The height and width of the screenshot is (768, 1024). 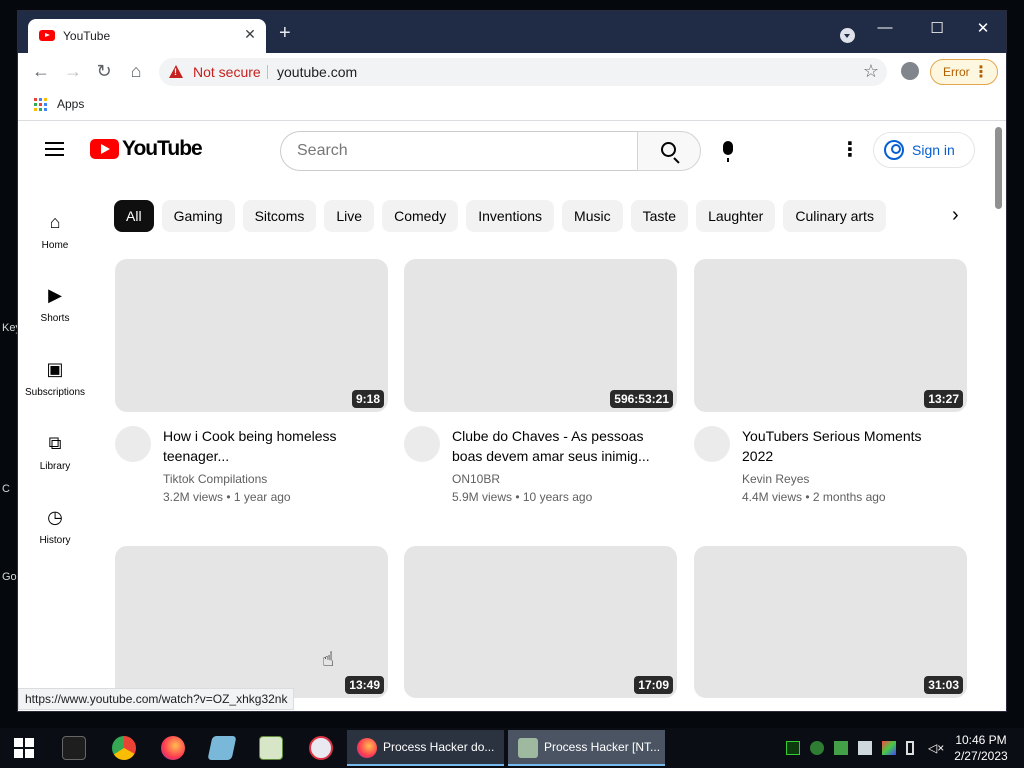 I want to click on network-activity-icon, so click(x=841, y=748).